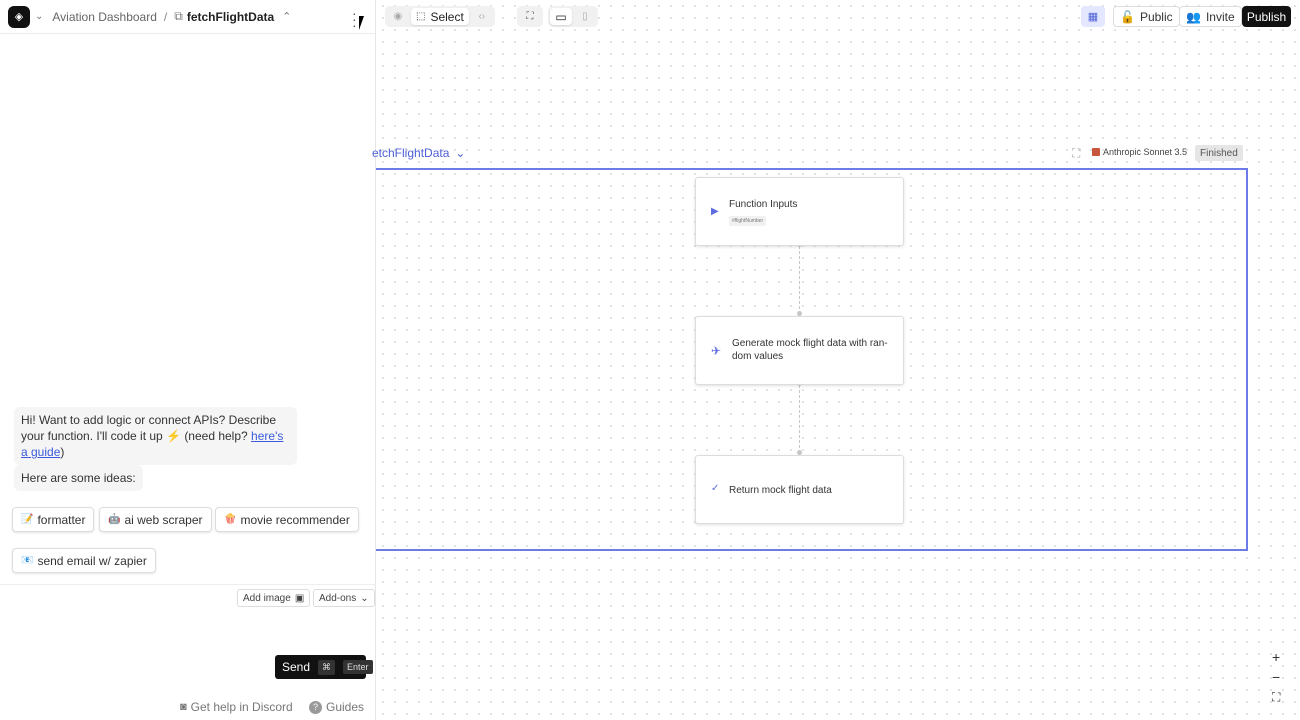 The width and height of the screenshot is (1300, 720). I want to click on zoom-in-button: +, so click(1276, 657).